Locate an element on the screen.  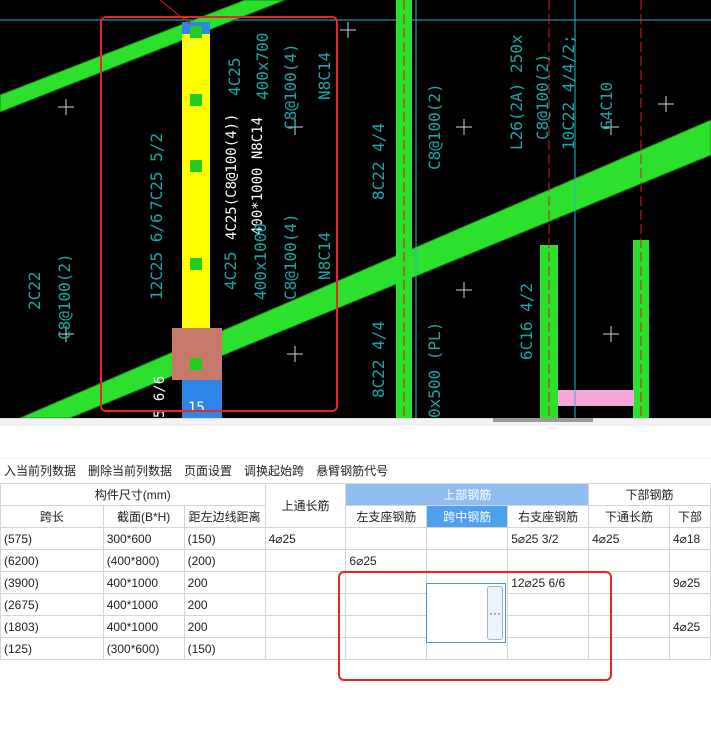
group-size-header: 构件尺寸(mm) is located at coordinates (133, 494).